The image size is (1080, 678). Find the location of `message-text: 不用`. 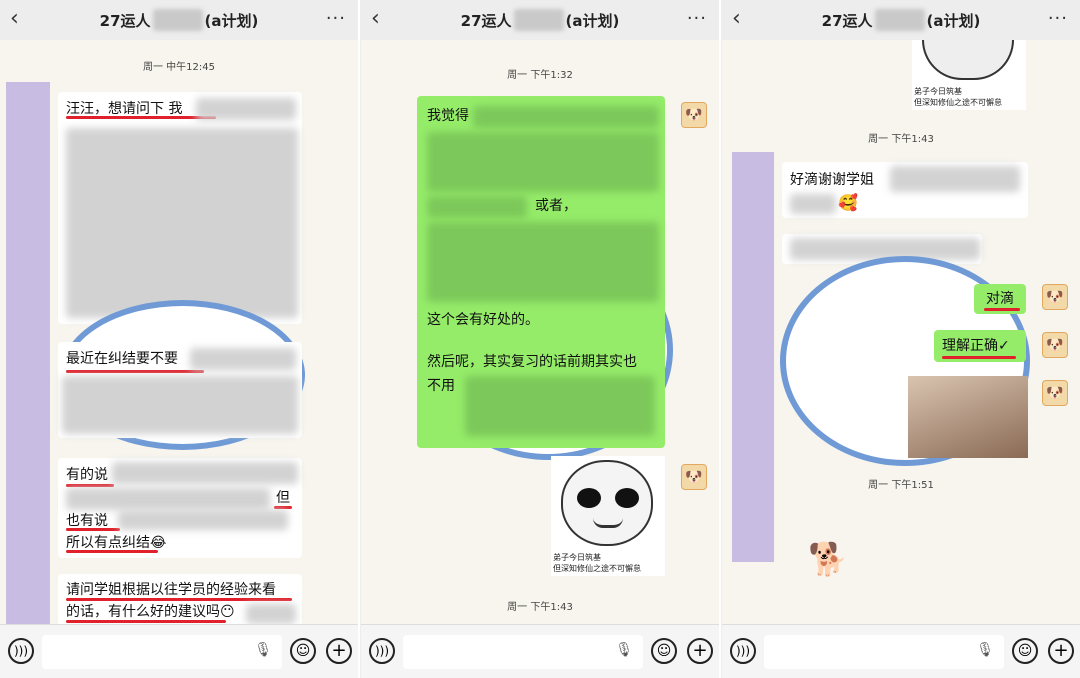

message-text: 不用 is located at coordinates (441, 386).